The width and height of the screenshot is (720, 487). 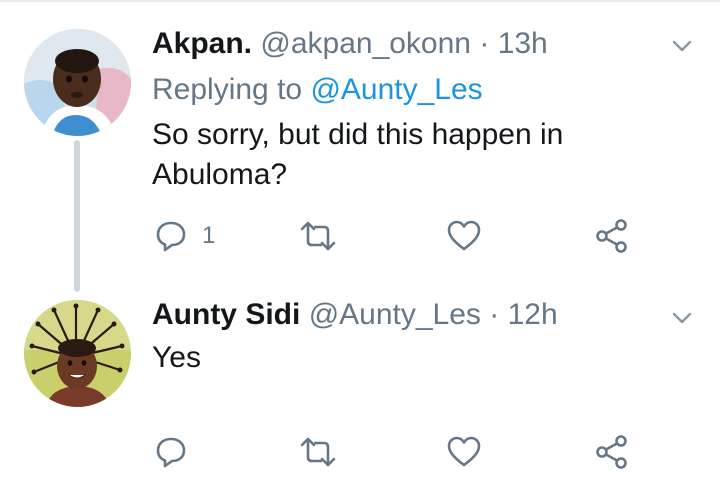 What do you see at coordinates (202, 43) in the screenshot?
I see `display-name: Akpan.` at bounding box center [202, 43].